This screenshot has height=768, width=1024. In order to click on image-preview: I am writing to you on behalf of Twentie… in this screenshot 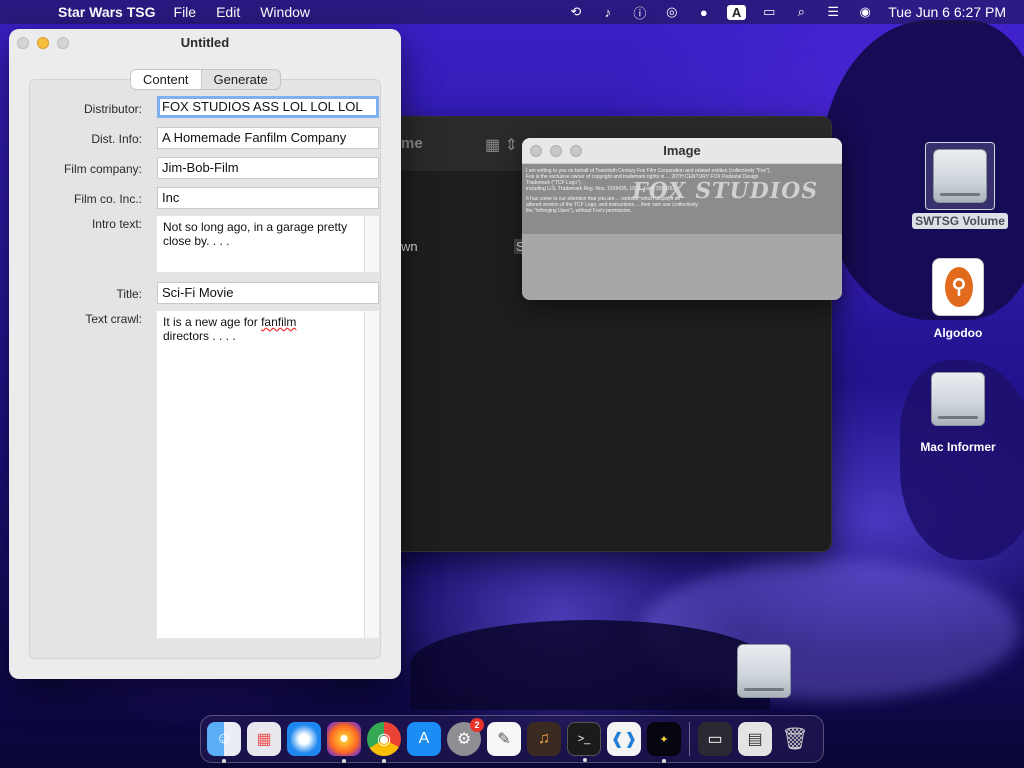, I will do `click(682, 199)`.